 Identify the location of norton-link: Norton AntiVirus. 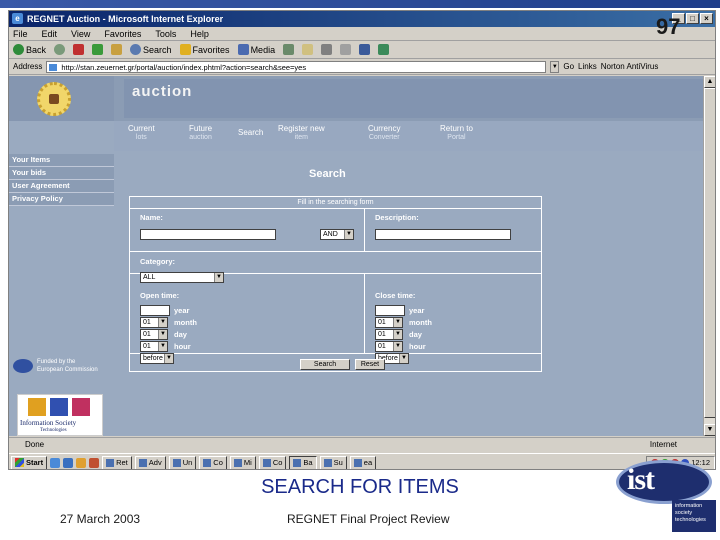
(630, 67).